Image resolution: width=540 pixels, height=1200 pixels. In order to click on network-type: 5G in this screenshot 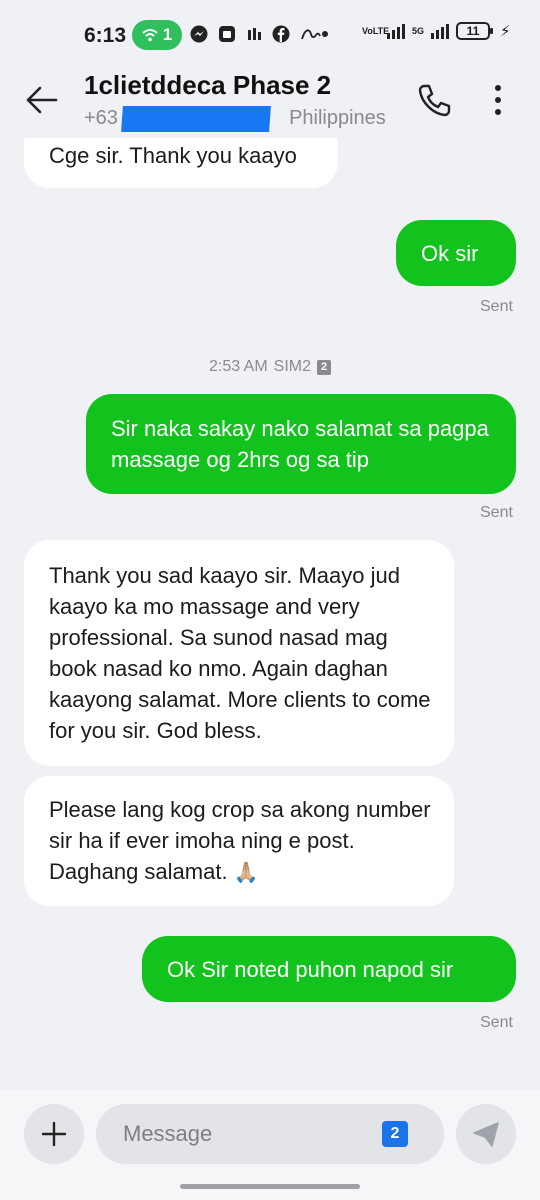, I will do `click(418, 31)`.